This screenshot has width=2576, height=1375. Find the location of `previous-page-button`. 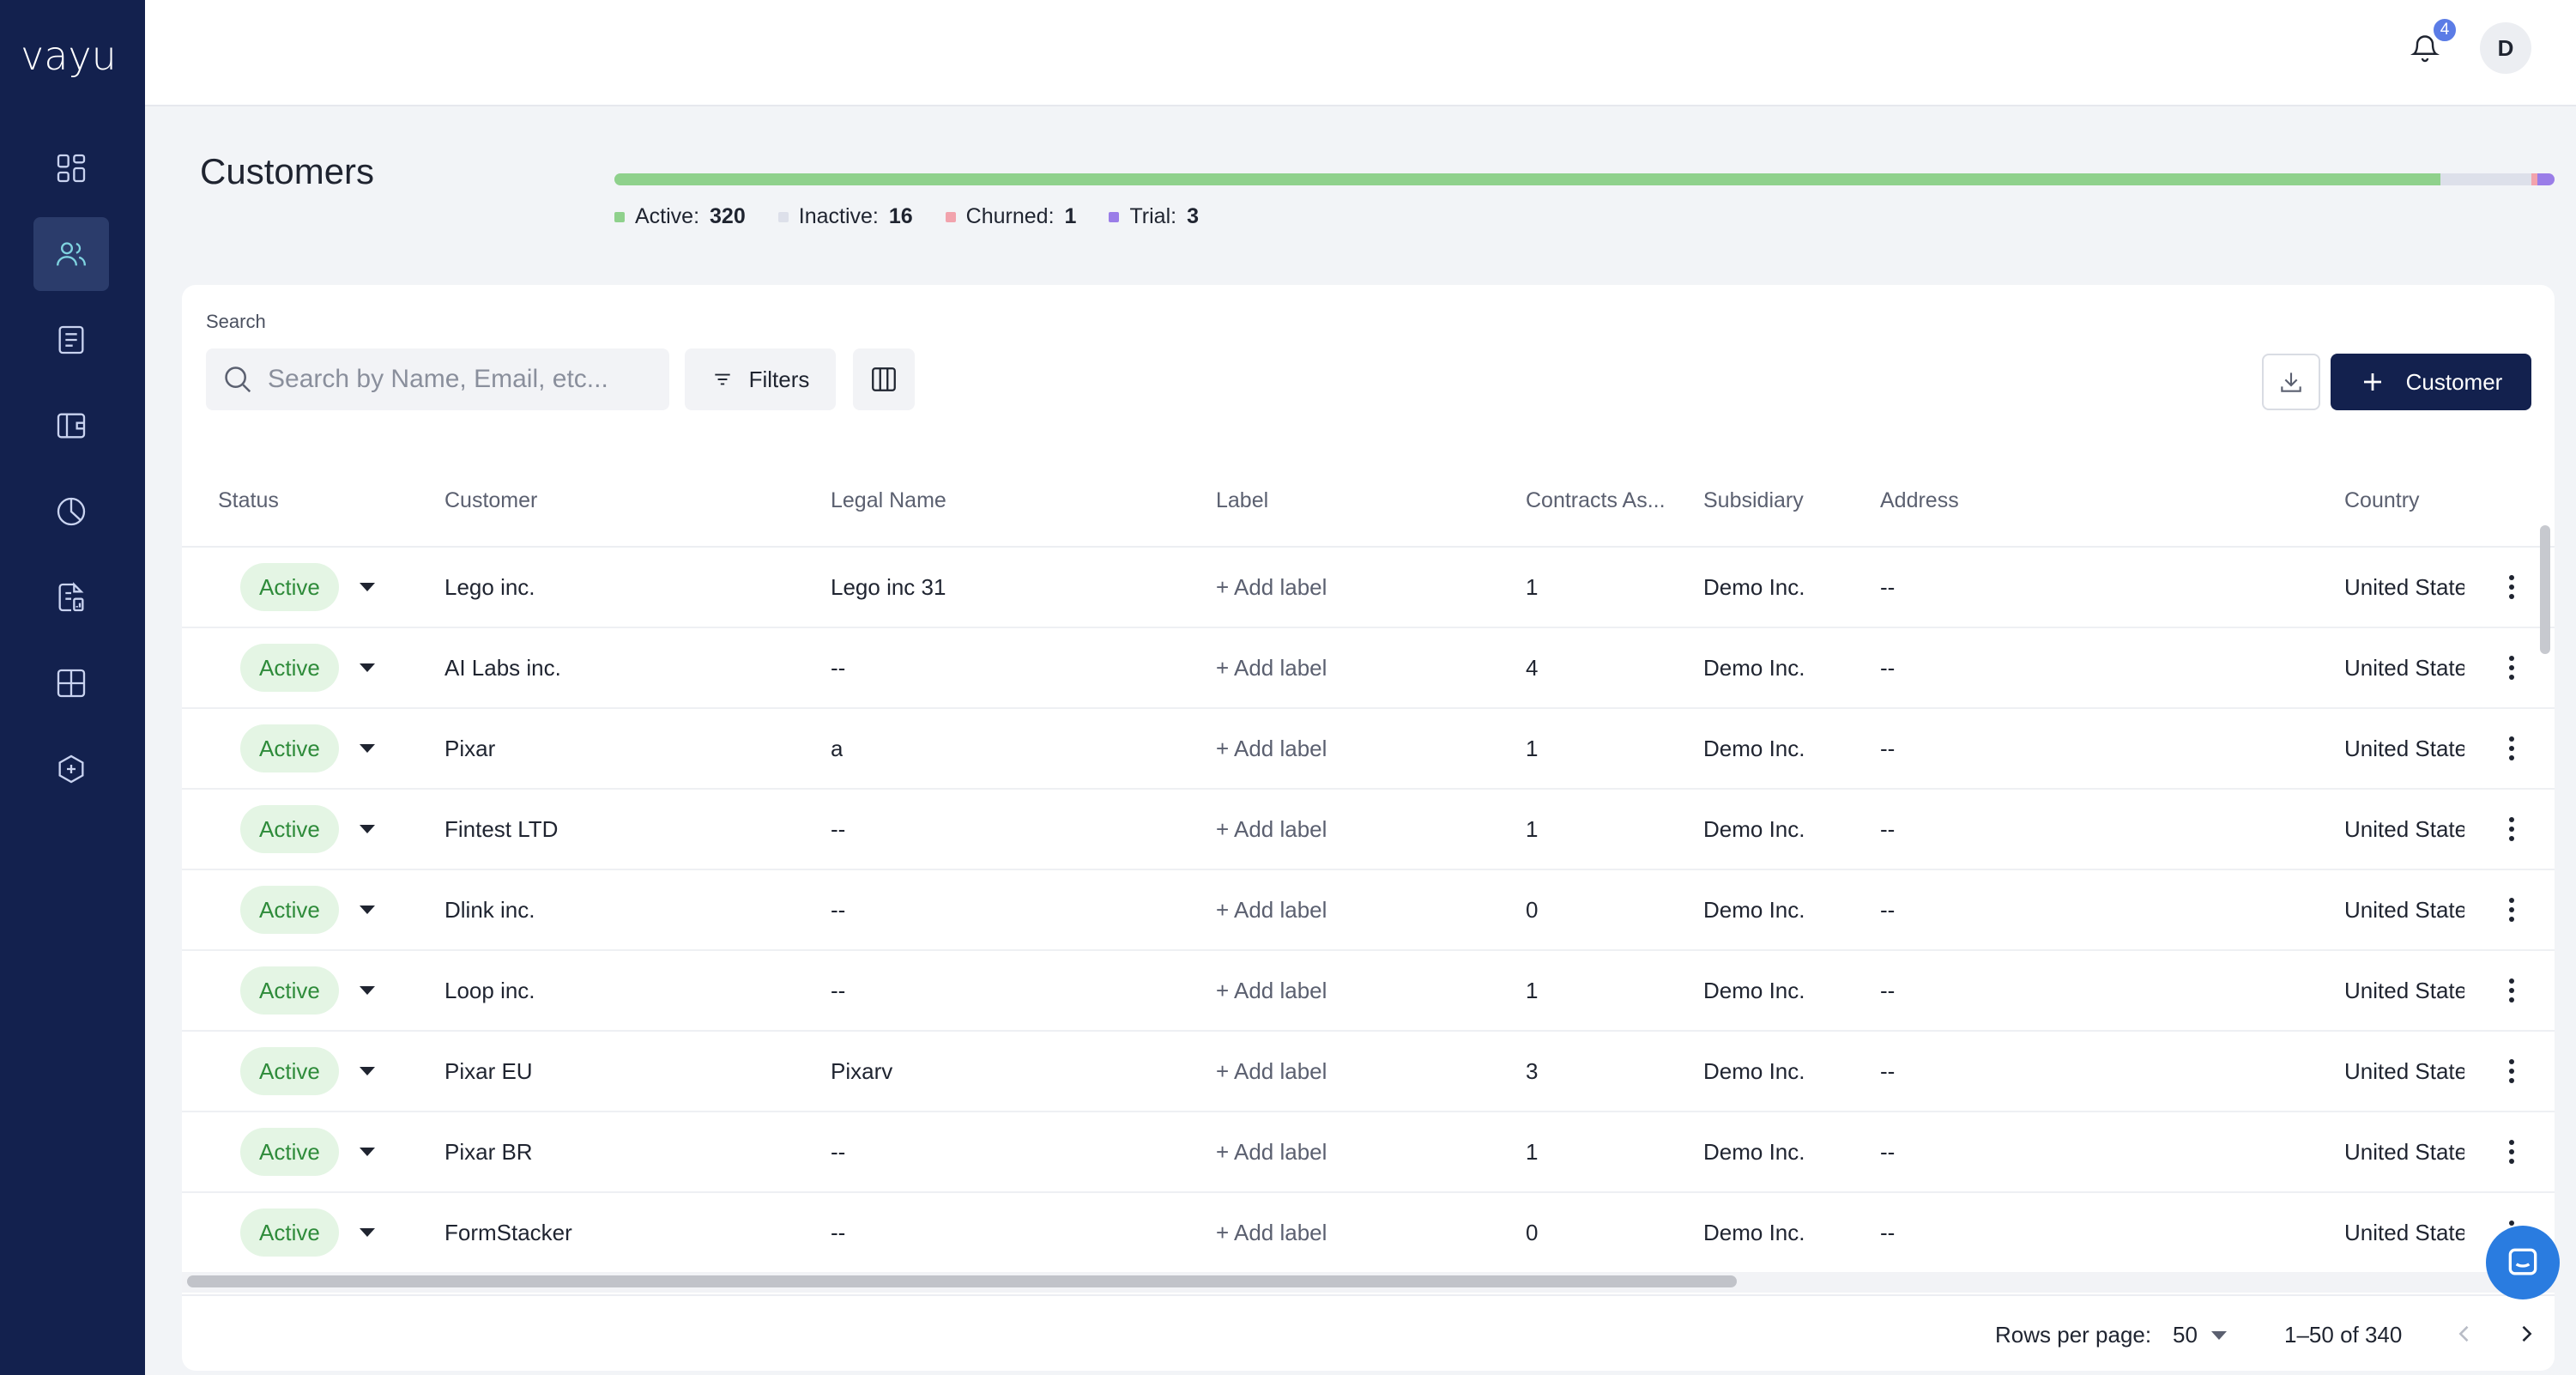

previous-page-button is located at coordinates (2464, 1334).